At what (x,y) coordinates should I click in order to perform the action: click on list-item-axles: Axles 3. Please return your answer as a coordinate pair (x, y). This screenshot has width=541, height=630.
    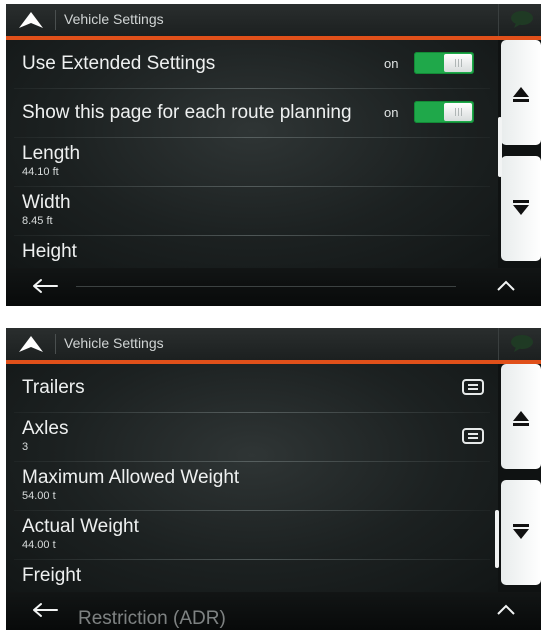
    Looking at the image, I should click on (252, 437).